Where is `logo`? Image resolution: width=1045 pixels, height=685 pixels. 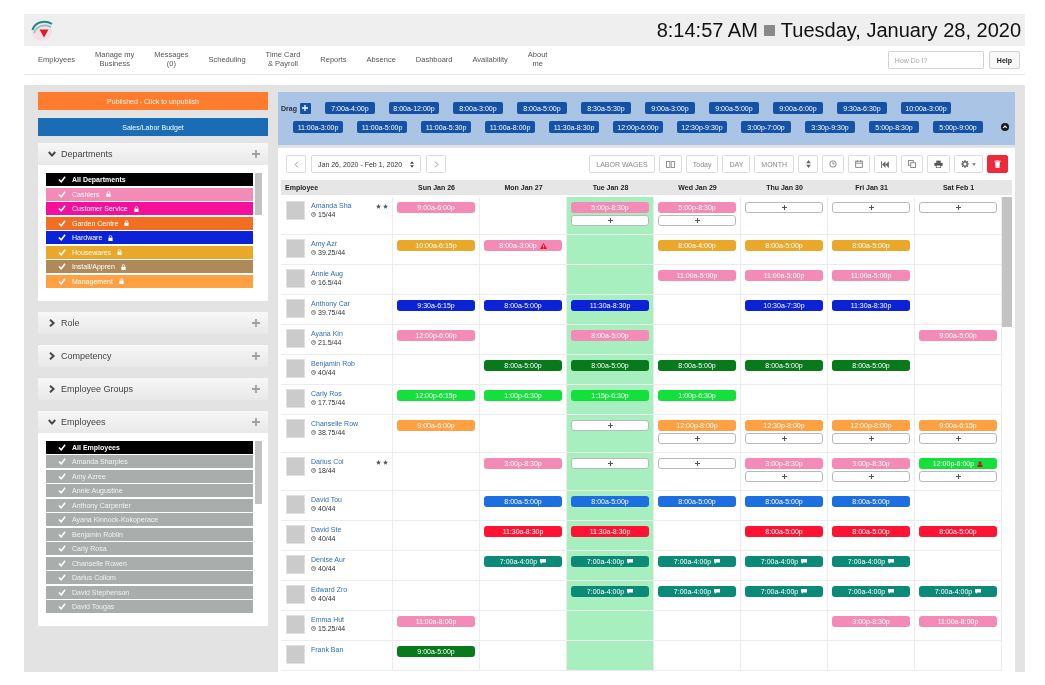 logo is located at coordinates (42, 30).